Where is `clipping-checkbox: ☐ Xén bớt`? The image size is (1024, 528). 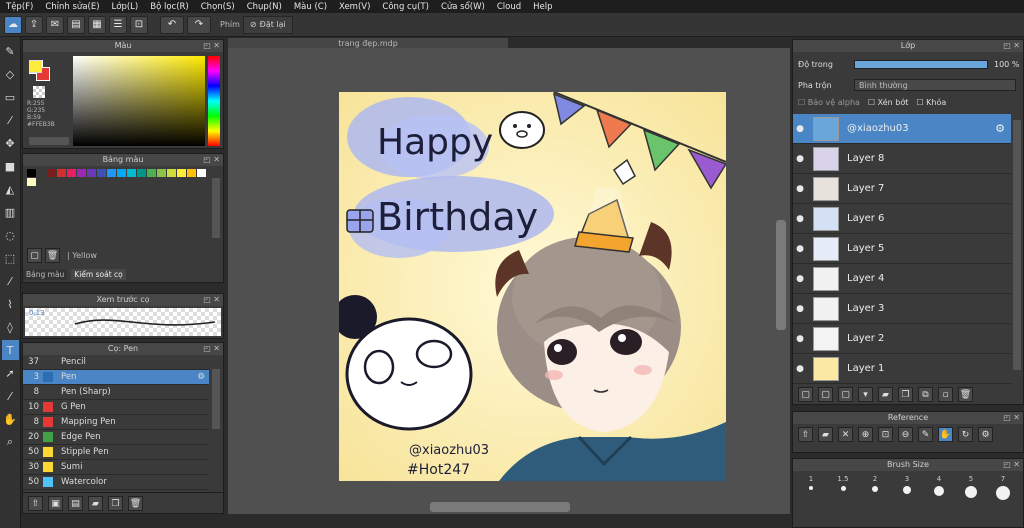 clipping-checkbox: ☐ Xén bớt is located at coordinates (888, 102).